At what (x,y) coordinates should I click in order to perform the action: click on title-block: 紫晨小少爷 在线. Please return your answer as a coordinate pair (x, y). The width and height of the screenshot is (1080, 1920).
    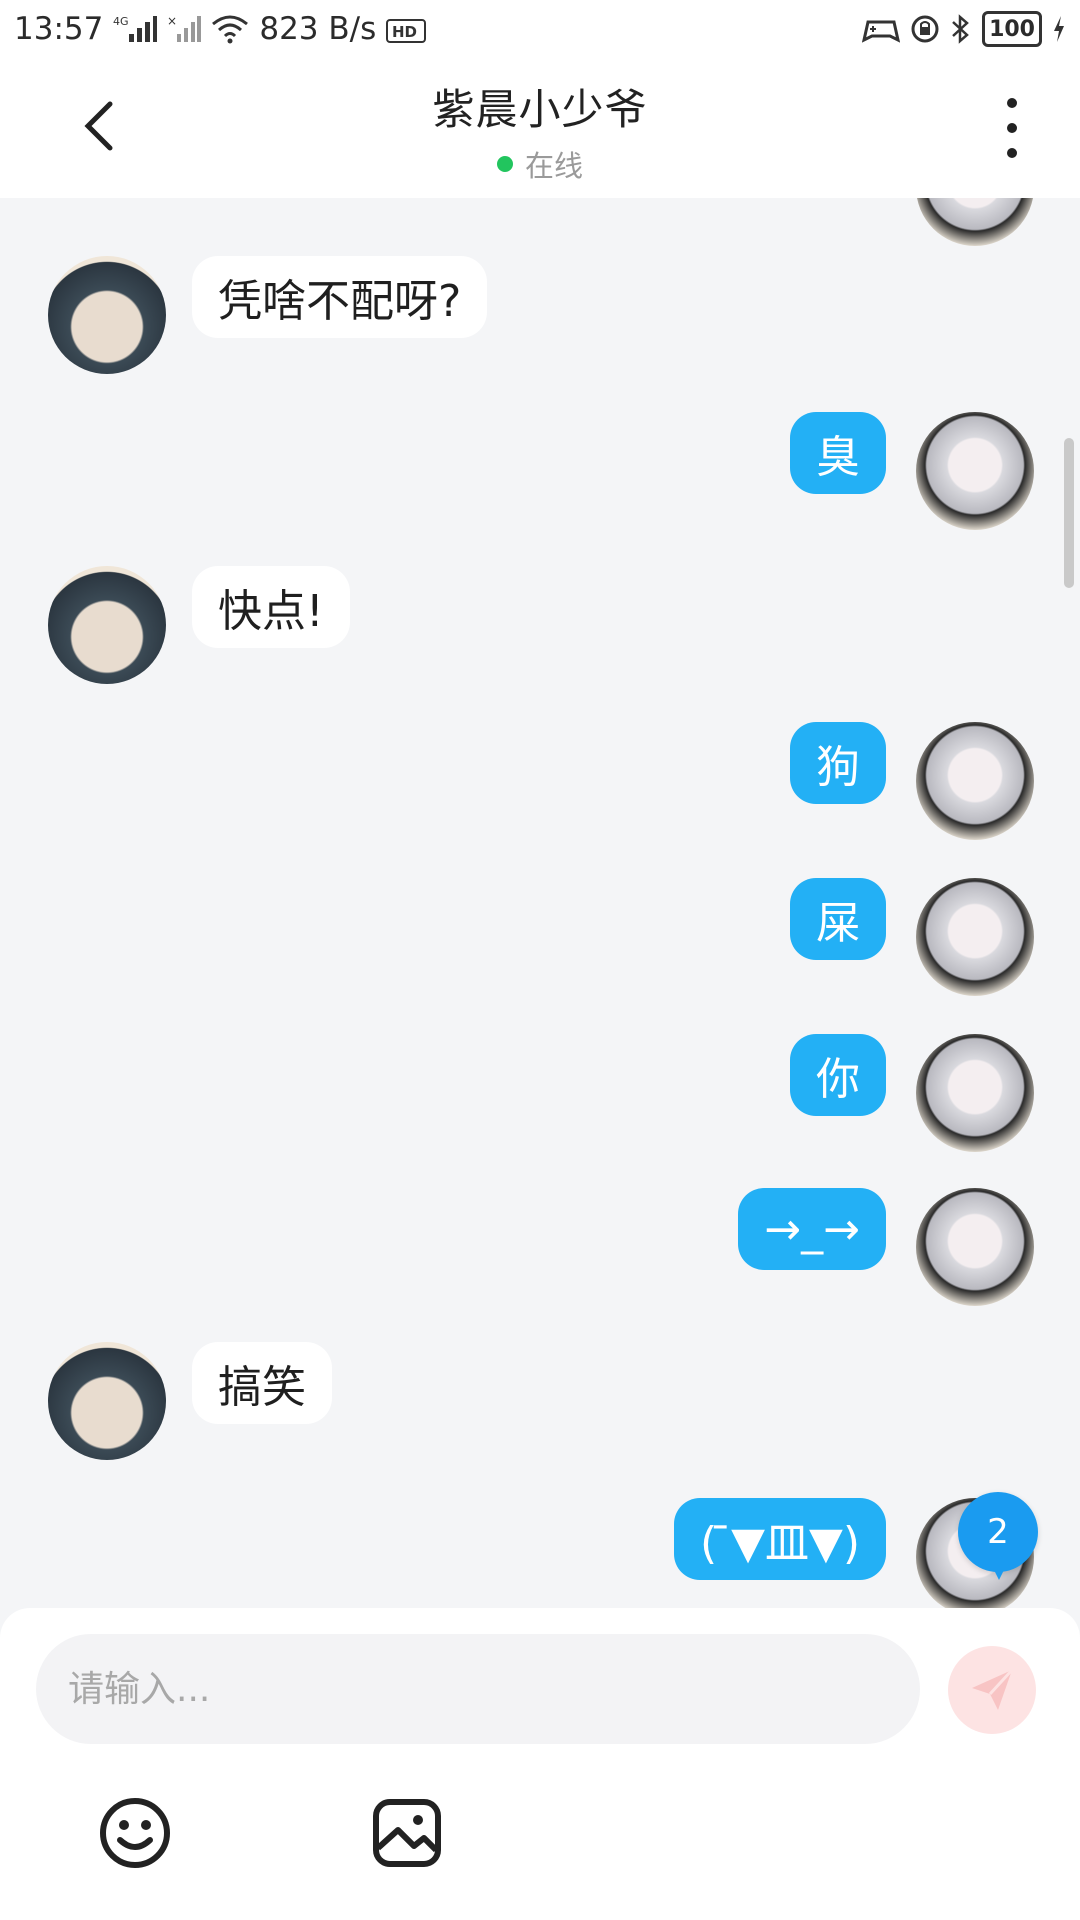
    Looking at the image, I should click on (540, 130).